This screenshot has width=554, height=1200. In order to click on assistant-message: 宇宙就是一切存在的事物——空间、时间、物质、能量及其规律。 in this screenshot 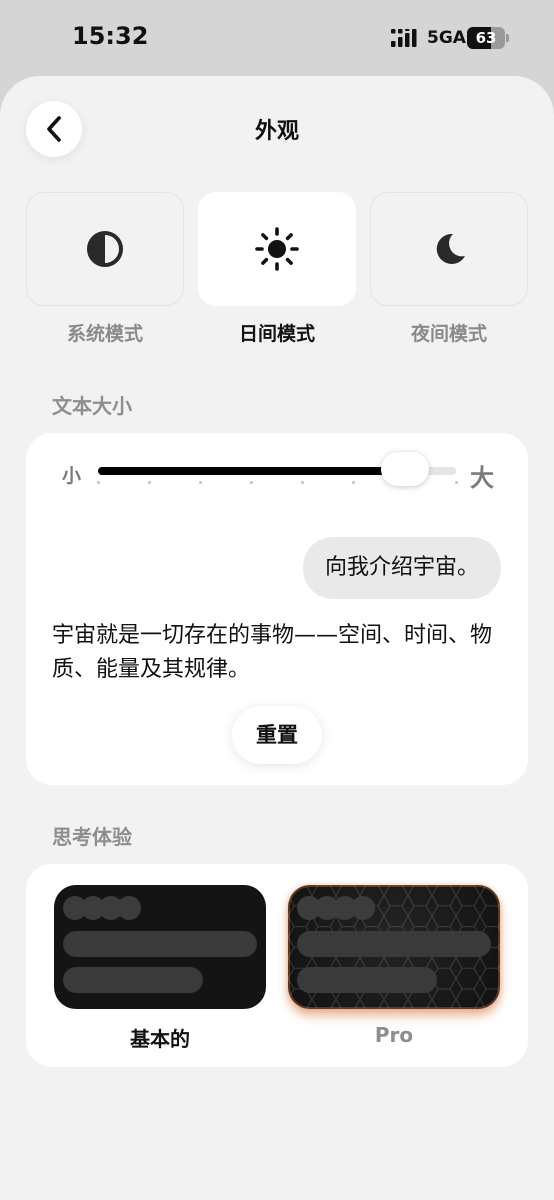, I will do `click(272, 652)`.